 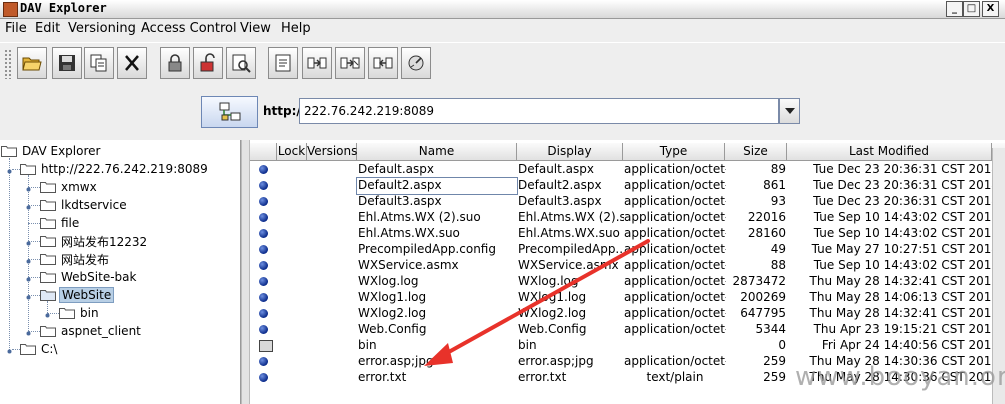 What do you see at coordinates (900, 377) in the screenshot?
I see `watermark-text: www.booyan.org` at bounding box center [900, 377].